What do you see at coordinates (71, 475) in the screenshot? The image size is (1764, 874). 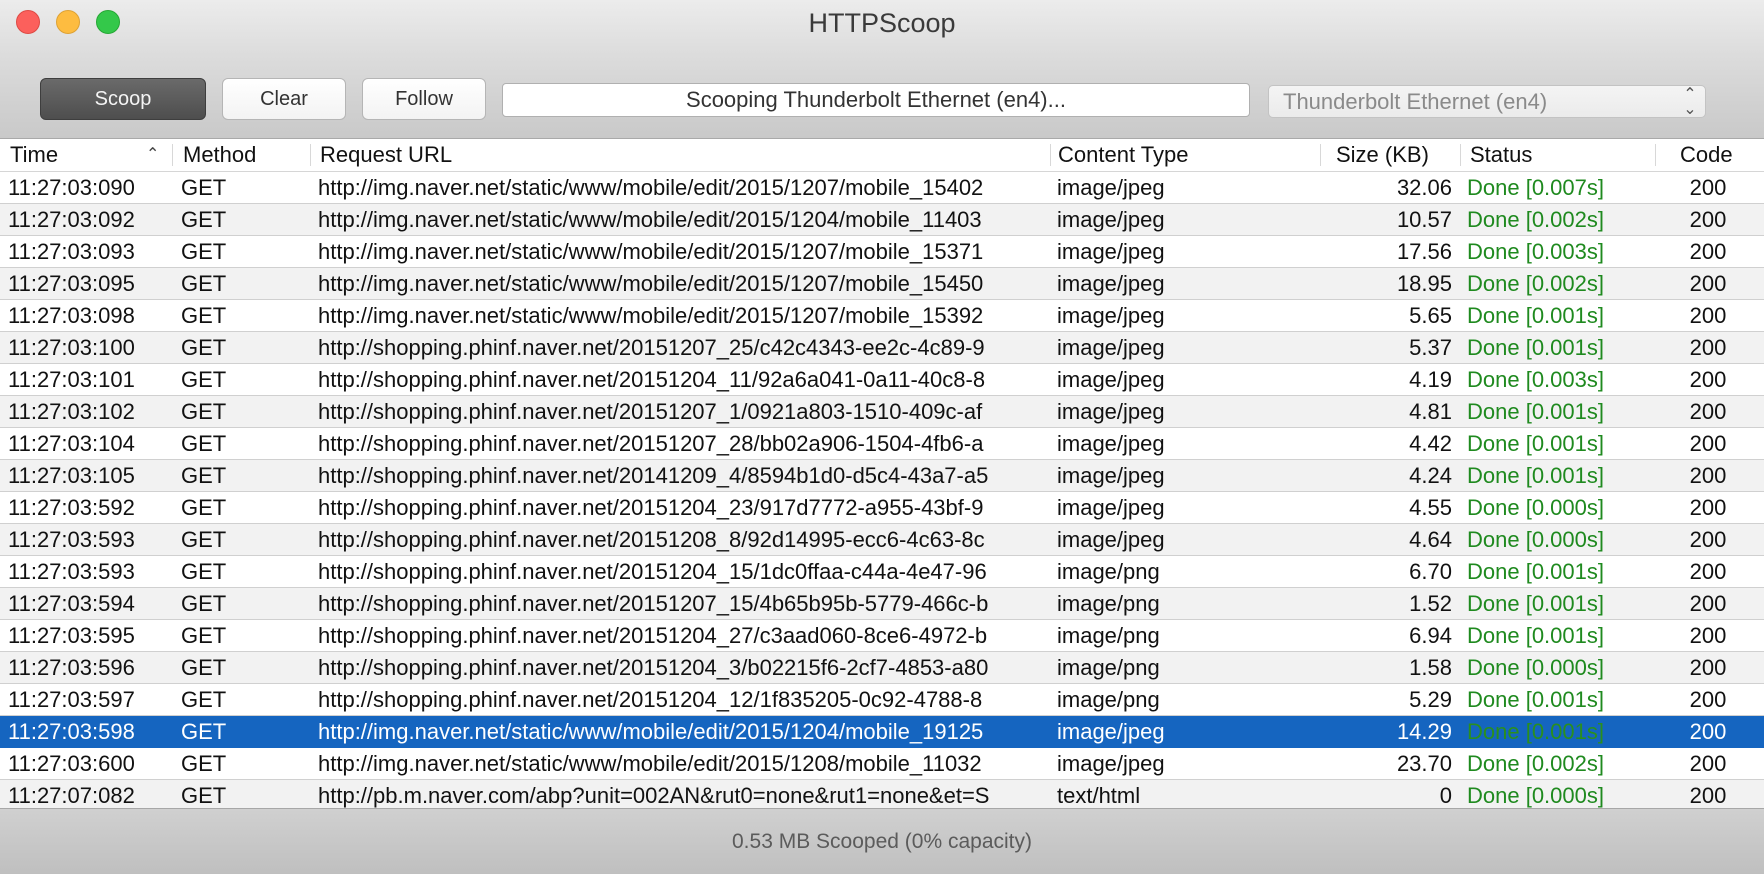 I see `cell-time: 11:27:03:105` at bounding box center [71, 475].